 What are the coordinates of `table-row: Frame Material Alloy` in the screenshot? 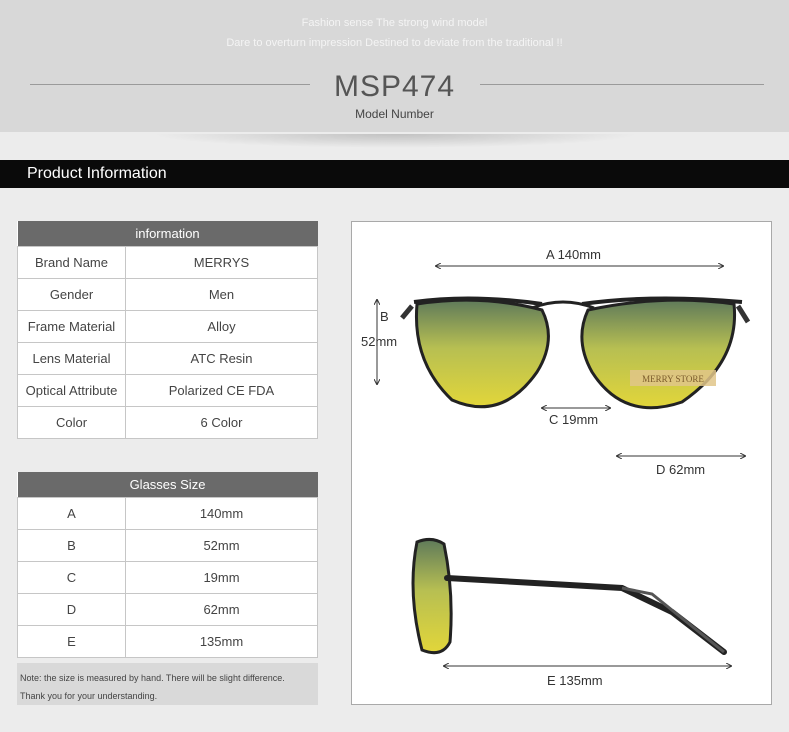 It's located at (167, 326).